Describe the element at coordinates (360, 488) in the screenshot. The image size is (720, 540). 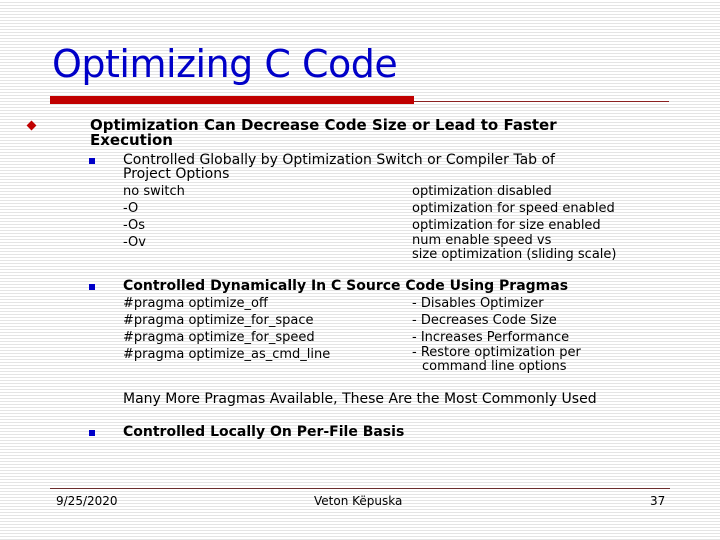
I see `footer-divider-line` at that location.